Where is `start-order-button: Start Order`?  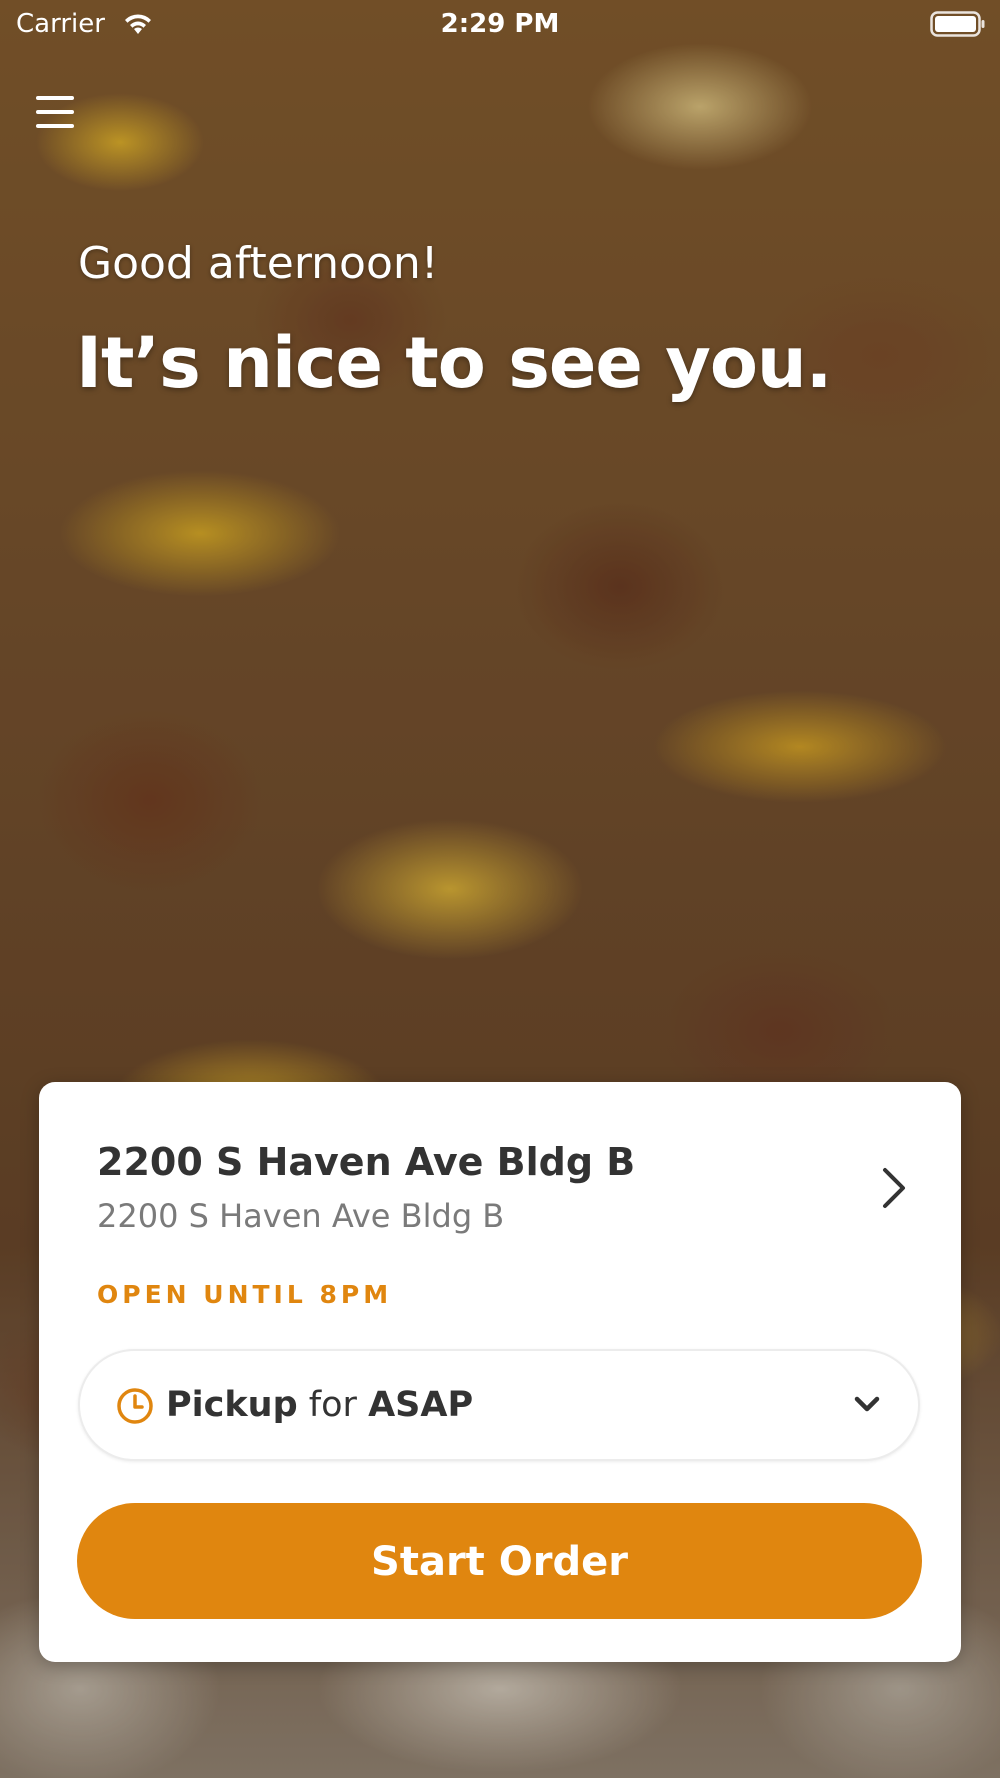
start-order-button: Start Order is located at coordinates (499, 1561).